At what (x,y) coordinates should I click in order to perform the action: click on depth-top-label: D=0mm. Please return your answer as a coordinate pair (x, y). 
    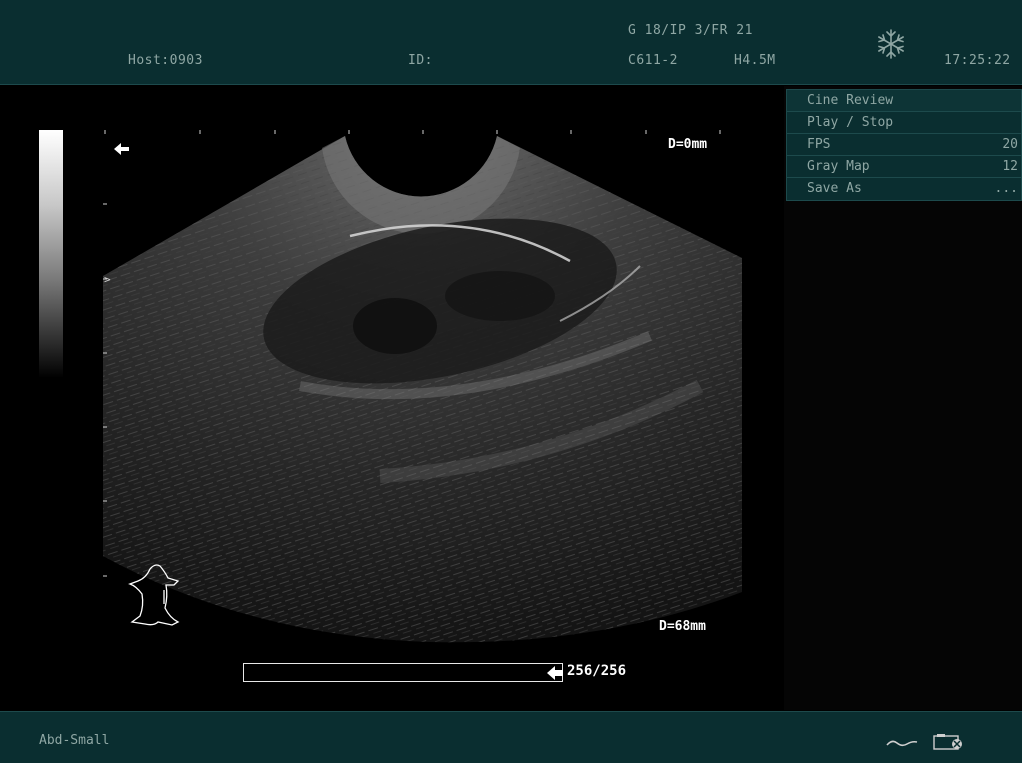
    Looking at the image, I should click on (688, 144).